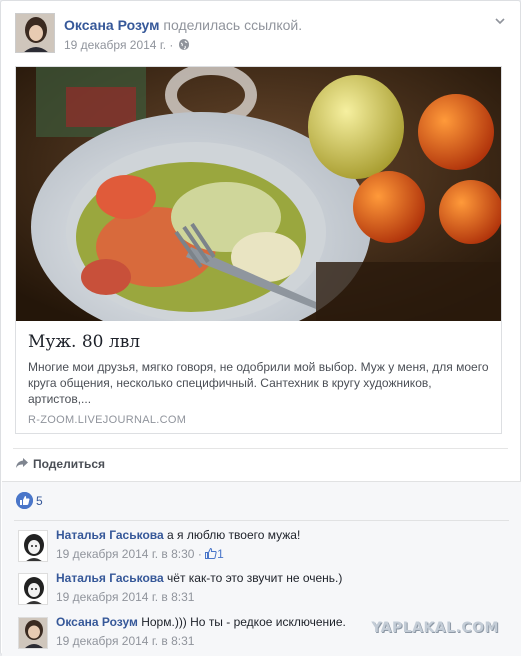 This screenshot has height=656, width=521. Describe the element at coordinates (243, 622) in the screenshot. I see `comment-text: Норм.))) Но ты - редкое исключение.` at that location.